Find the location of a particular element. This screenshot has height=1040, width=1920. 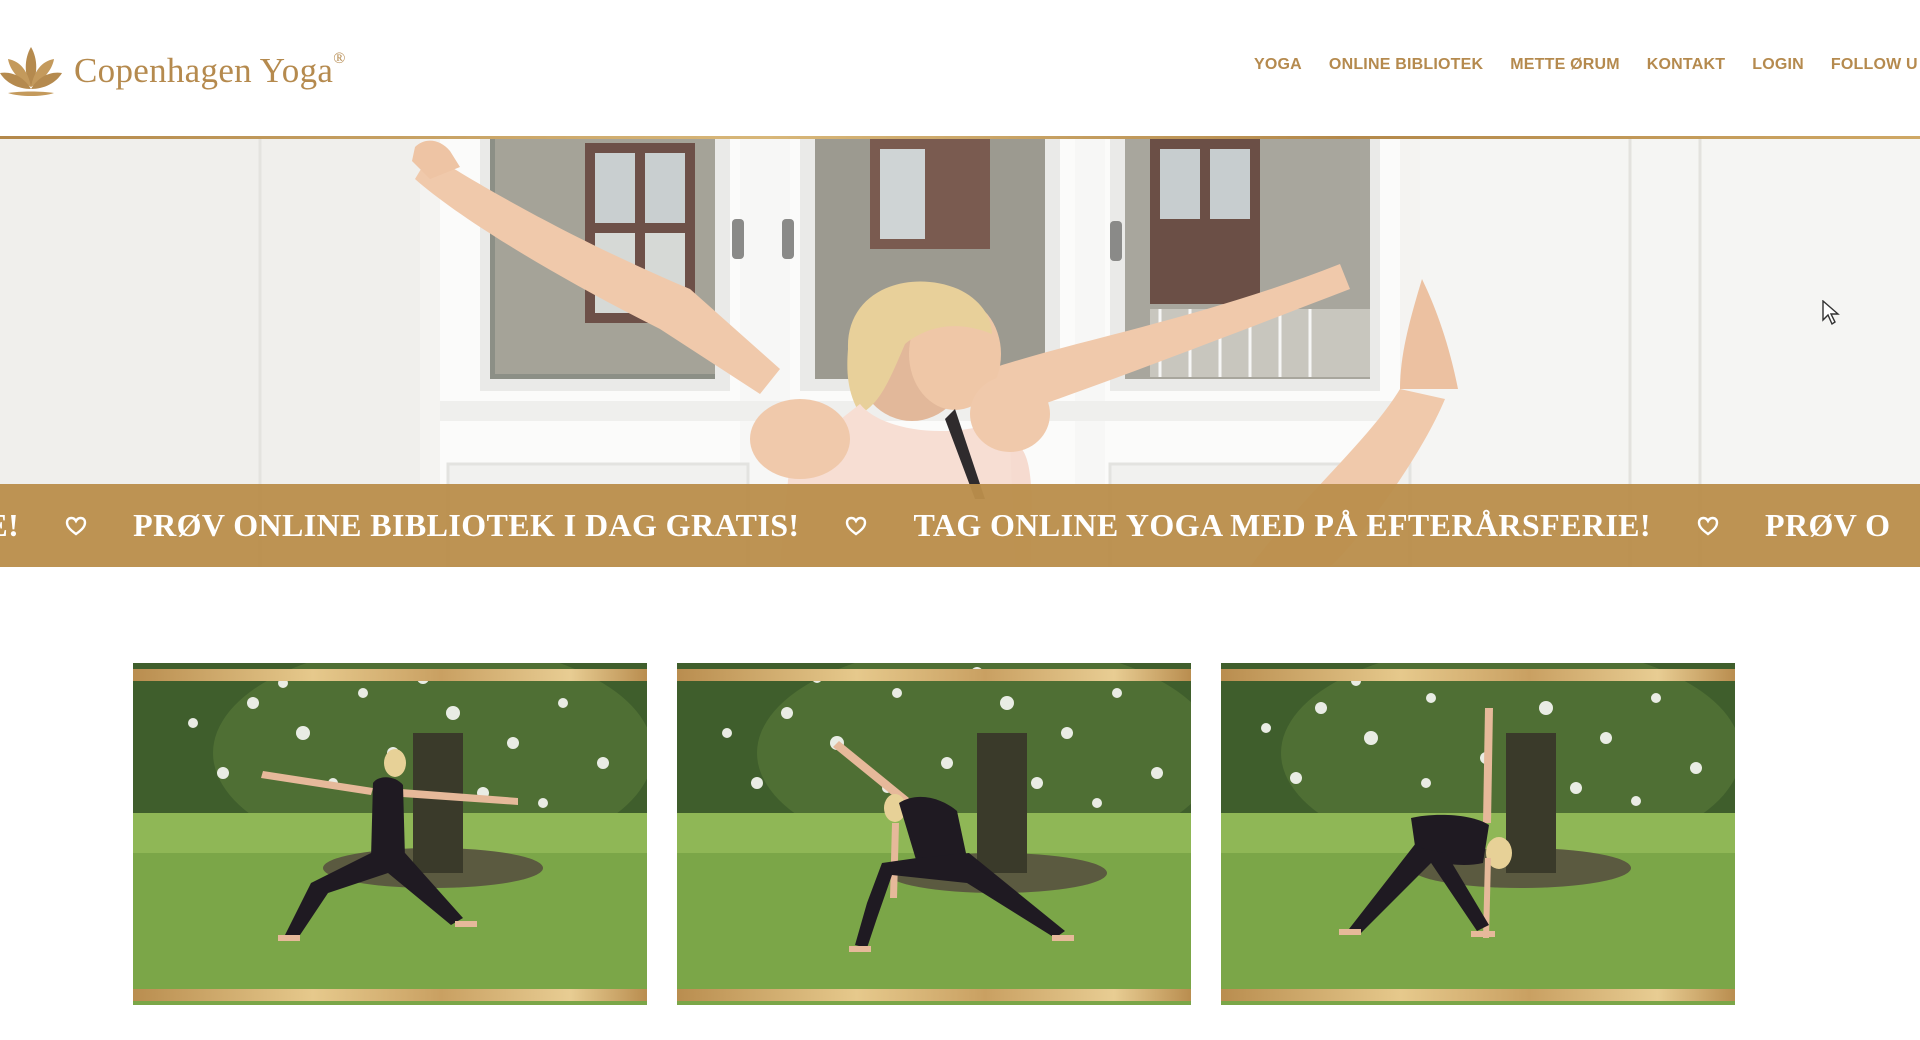

site-logo: Copenhagen Yoga® is located at coordinates (173, 71).